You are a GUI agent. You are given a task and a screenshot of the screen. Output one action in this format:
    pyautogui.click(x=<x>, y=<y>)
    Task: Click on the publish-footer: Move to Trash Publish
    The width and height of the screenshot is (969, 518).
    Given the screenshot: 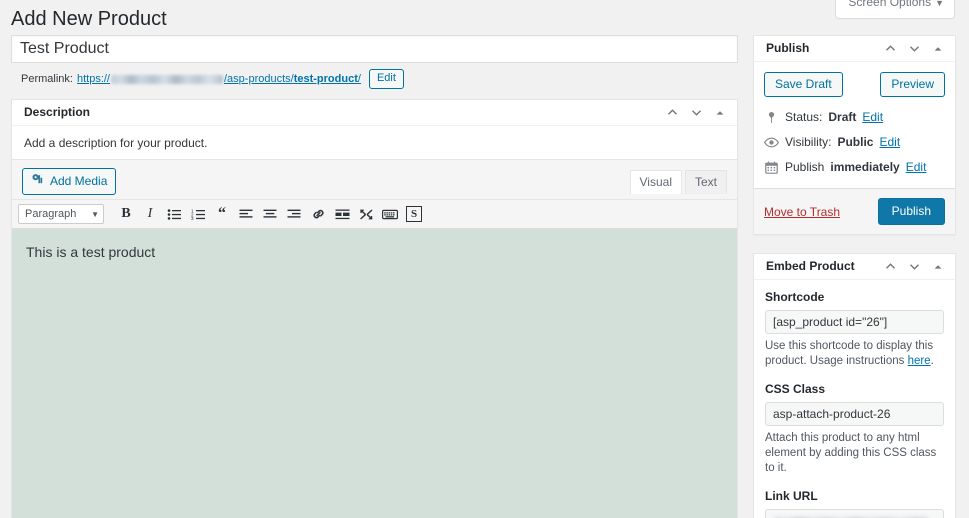 What is the action you would take?
    pyautogui.click(x=854, y=211)
    